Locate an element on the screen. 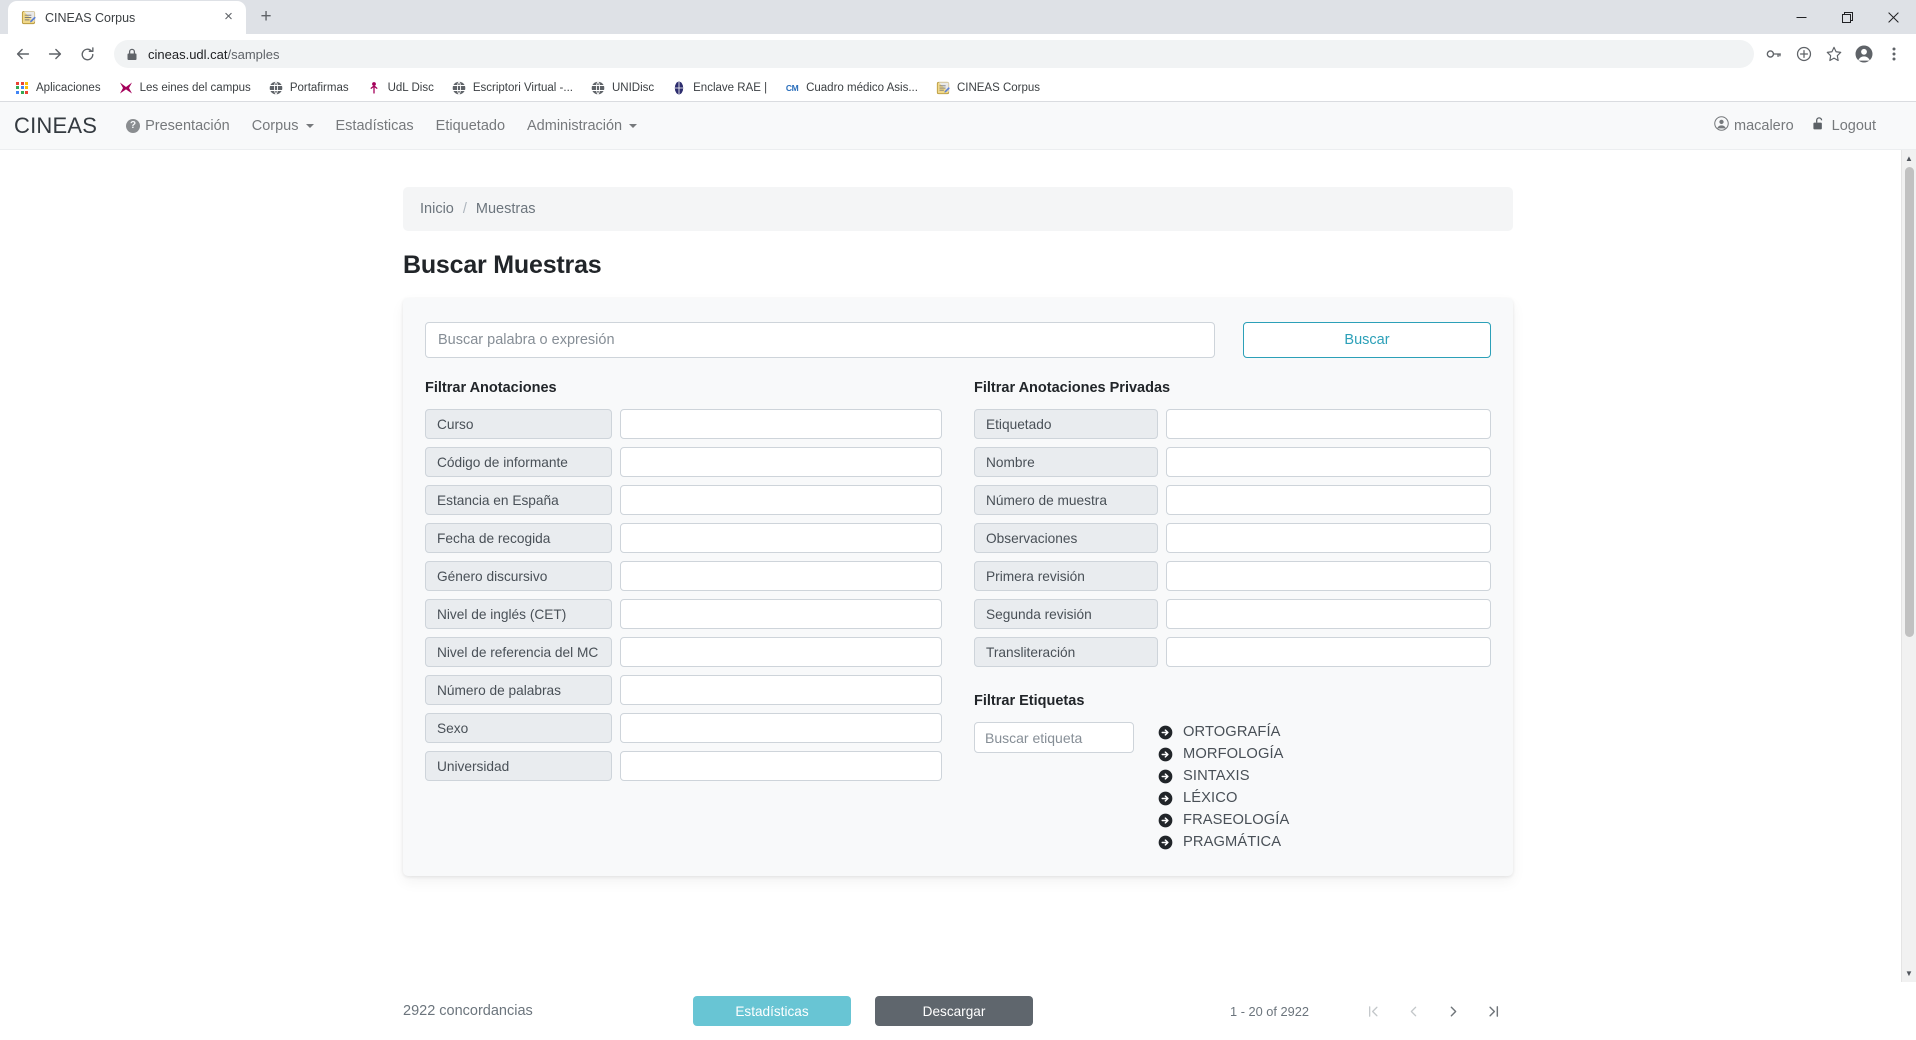 The height and width of the screenshot is (1040, 1916). filter-input-etiquetado is located at coordinates (1328, 424).